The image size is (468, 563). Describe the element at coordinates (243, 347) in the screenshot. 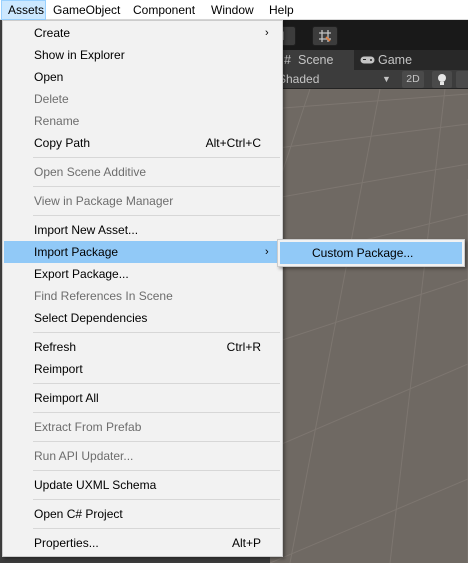

I see `menu-item-shortcut: Ctrl+R` at that location.